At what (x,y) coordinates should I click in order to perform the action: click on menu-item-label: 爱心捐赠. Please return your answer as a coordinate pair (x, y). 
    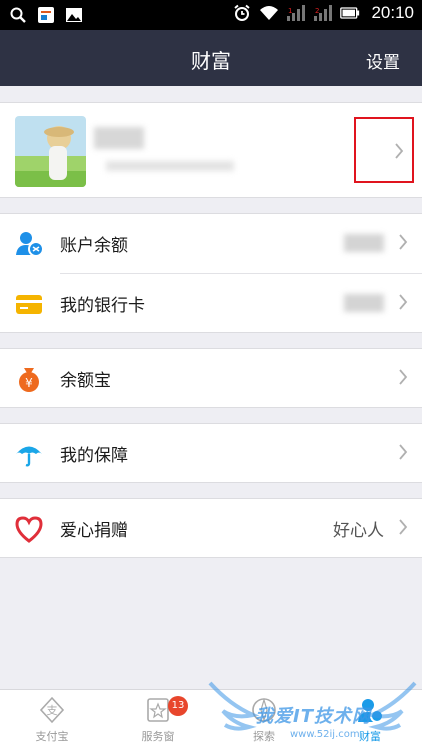
    Looking at the image, I should click on (94, 531).